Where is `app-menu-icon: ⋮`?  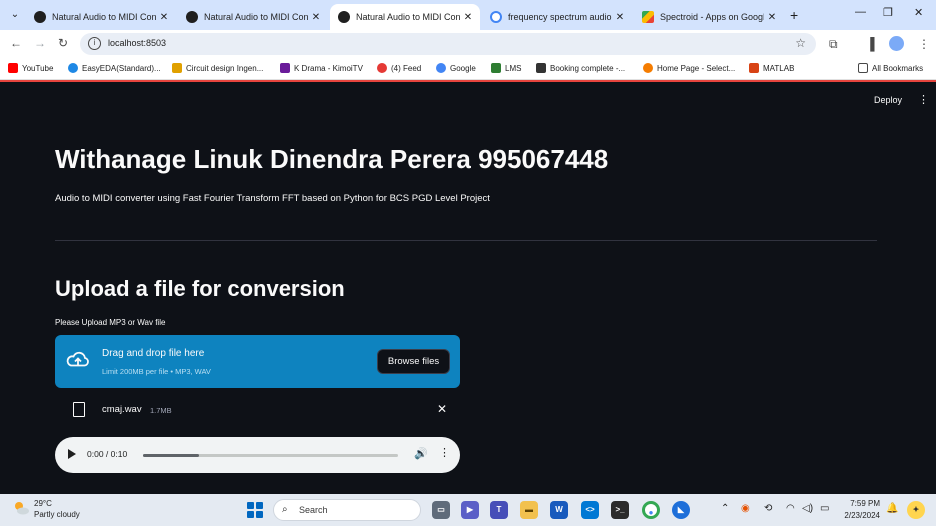
app-menu-icon: ⋮ is located at coordinates (923, 99).